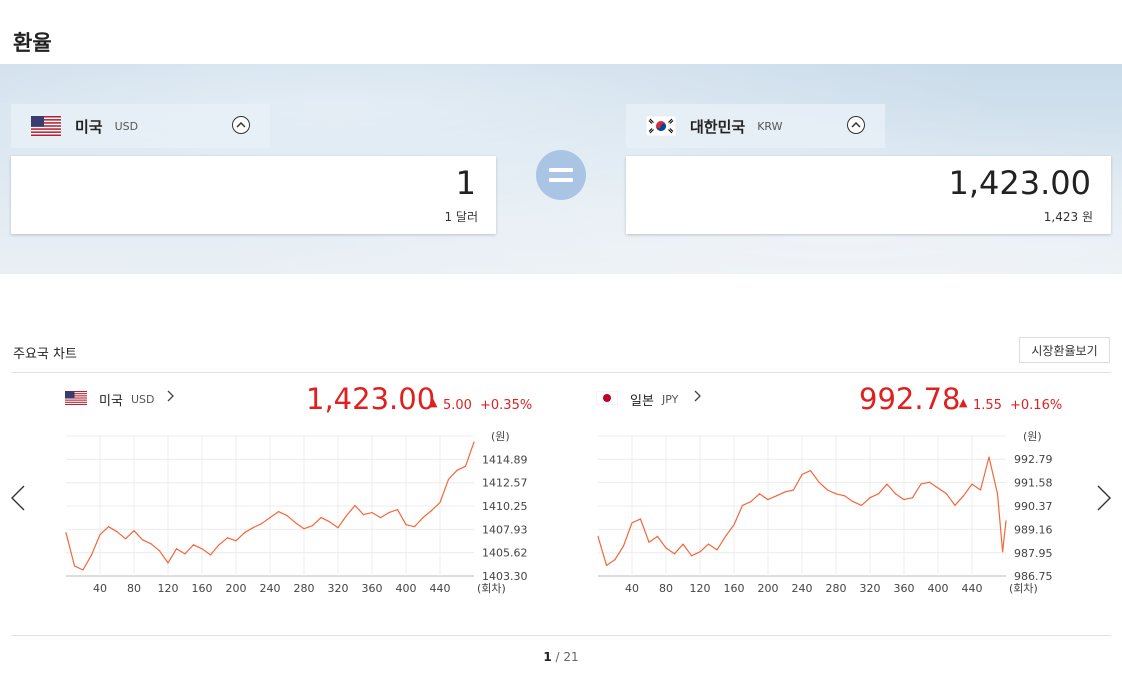 The height and width of the screenshot is (694, 1122). I want to click on chart-change: 5.00, so click(457, 405).